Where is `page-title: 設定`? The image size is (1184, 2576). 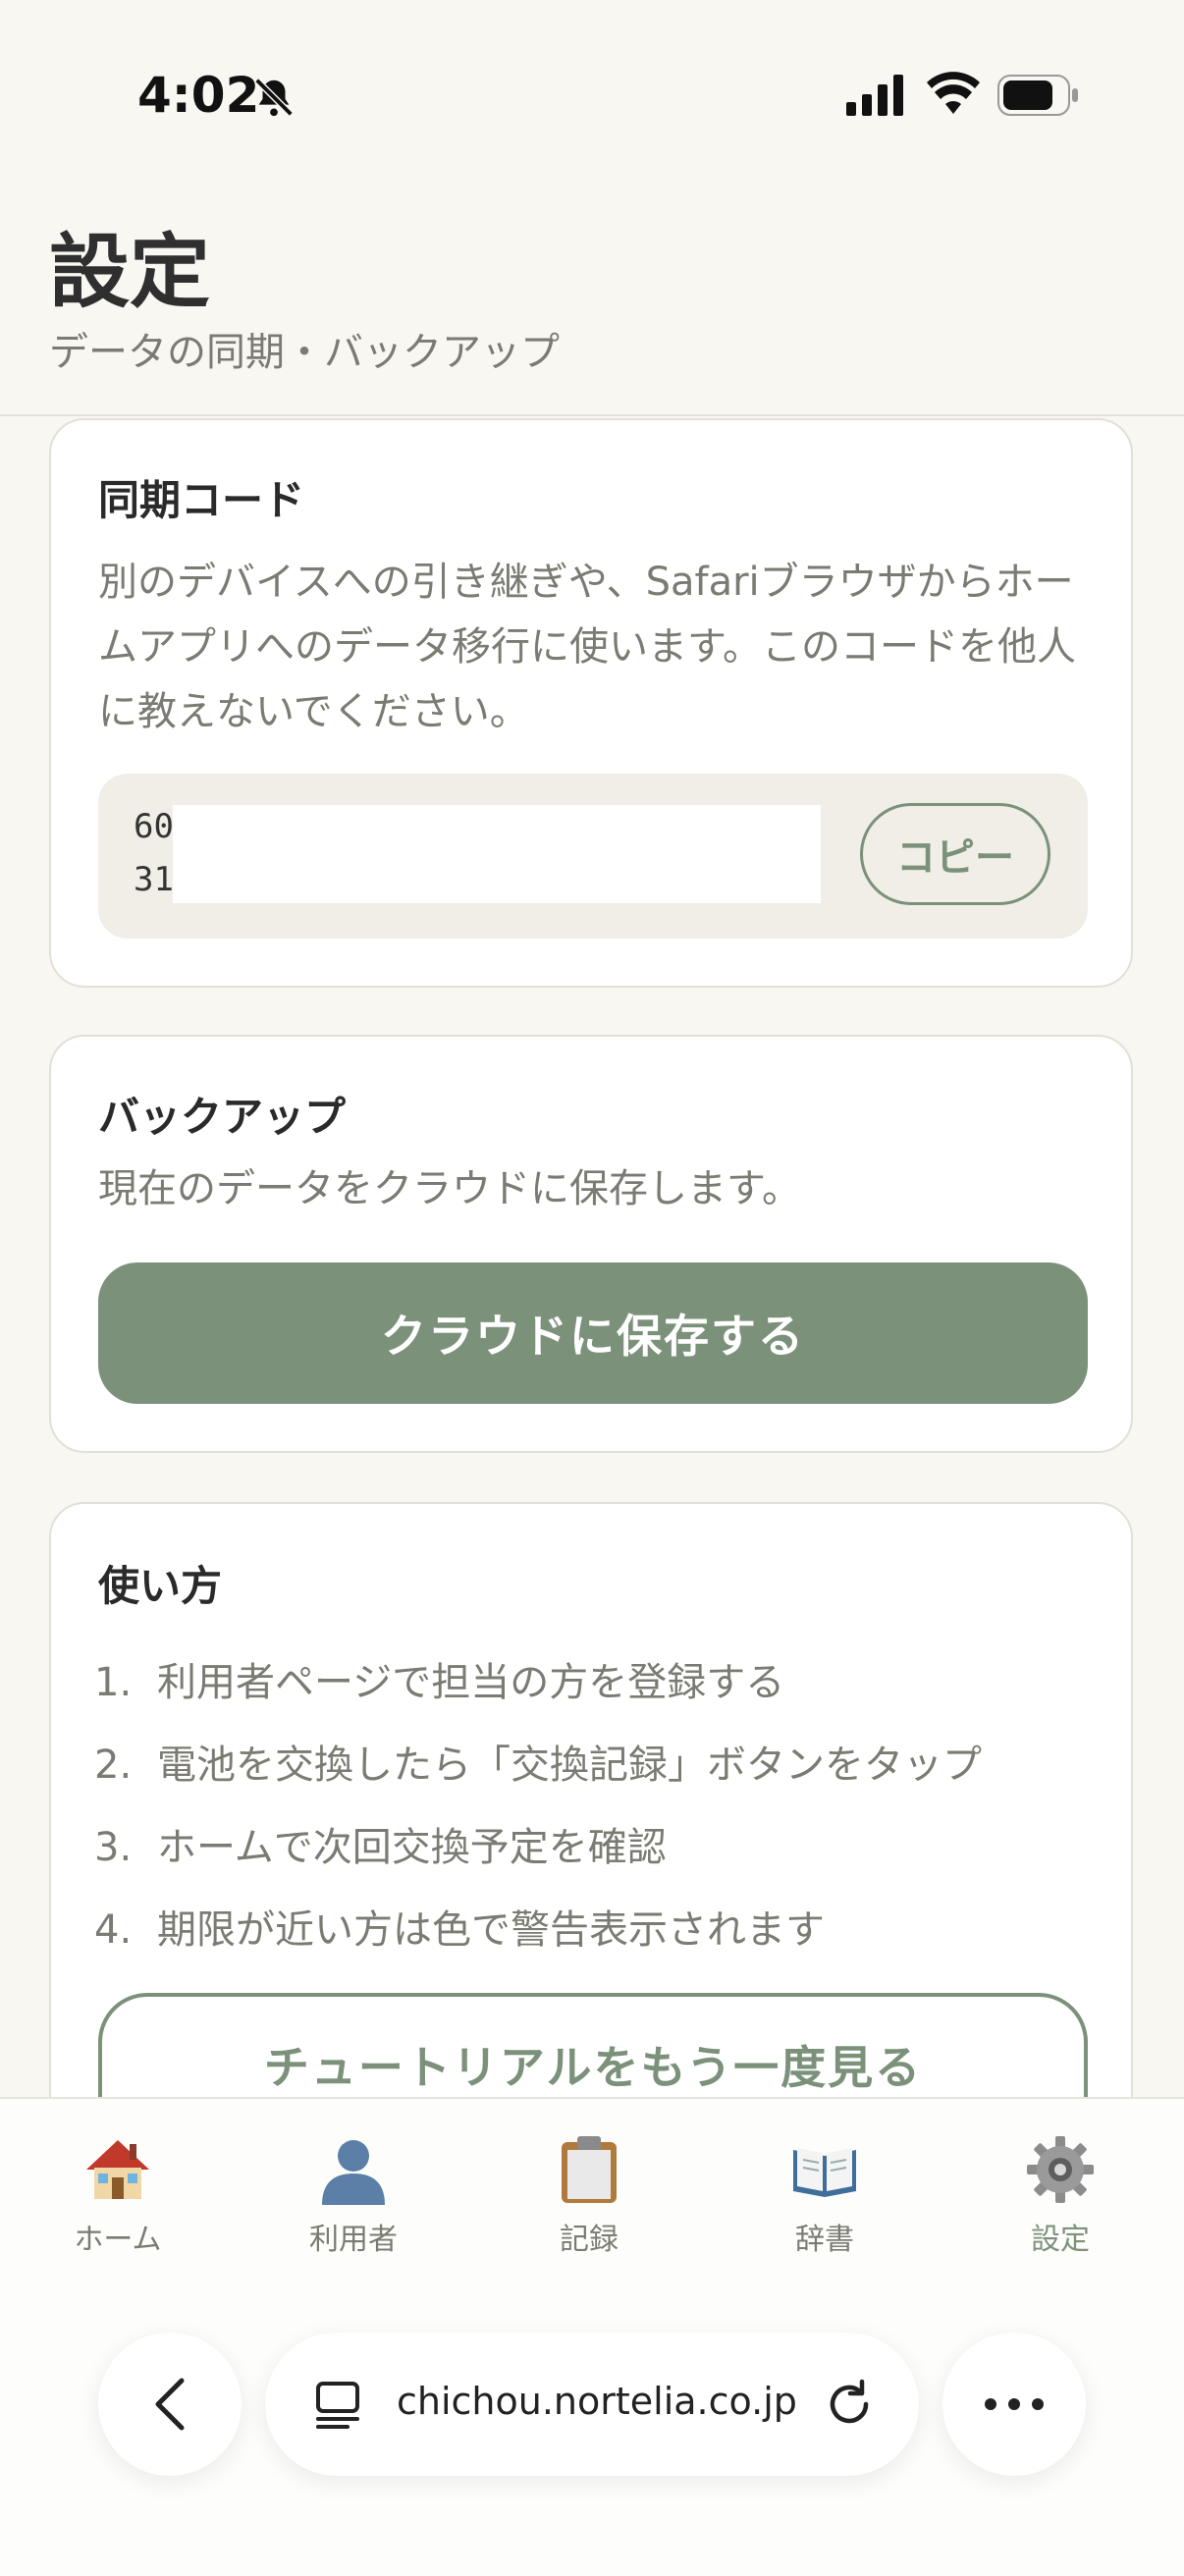
page-title: 設定 is located at coordinates (130, 272).